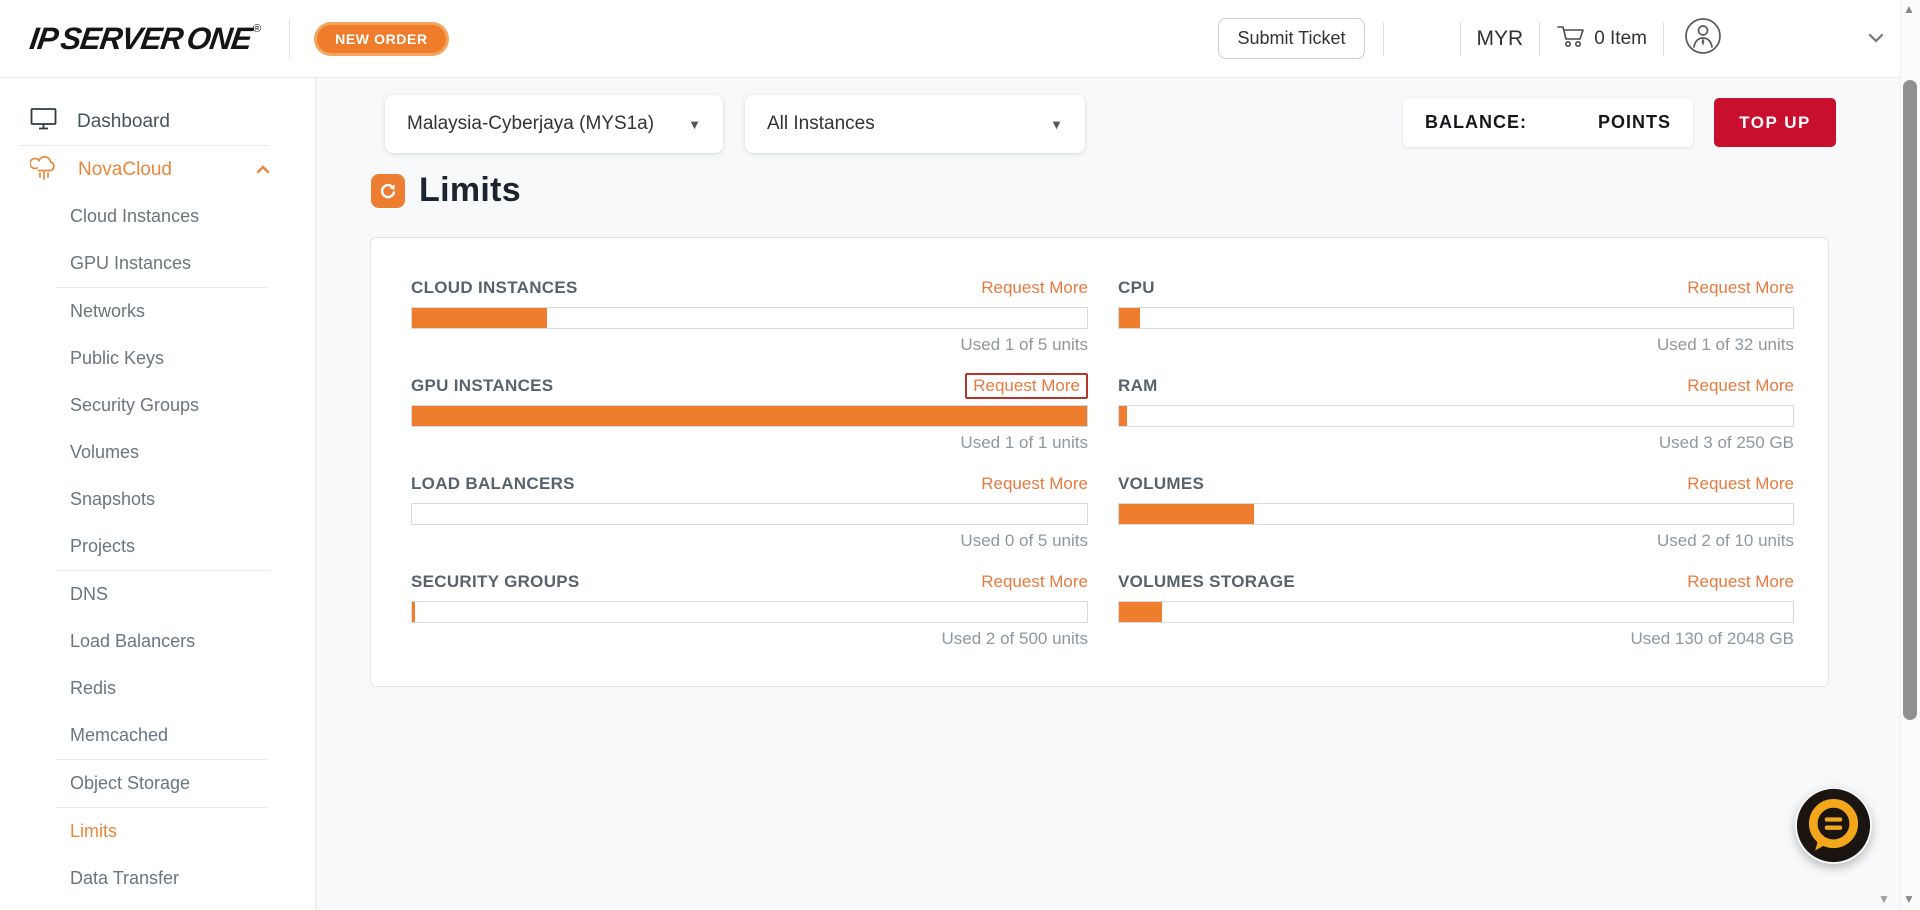  I want to click on balance-label: BALANCE:, so click(1476, 122).